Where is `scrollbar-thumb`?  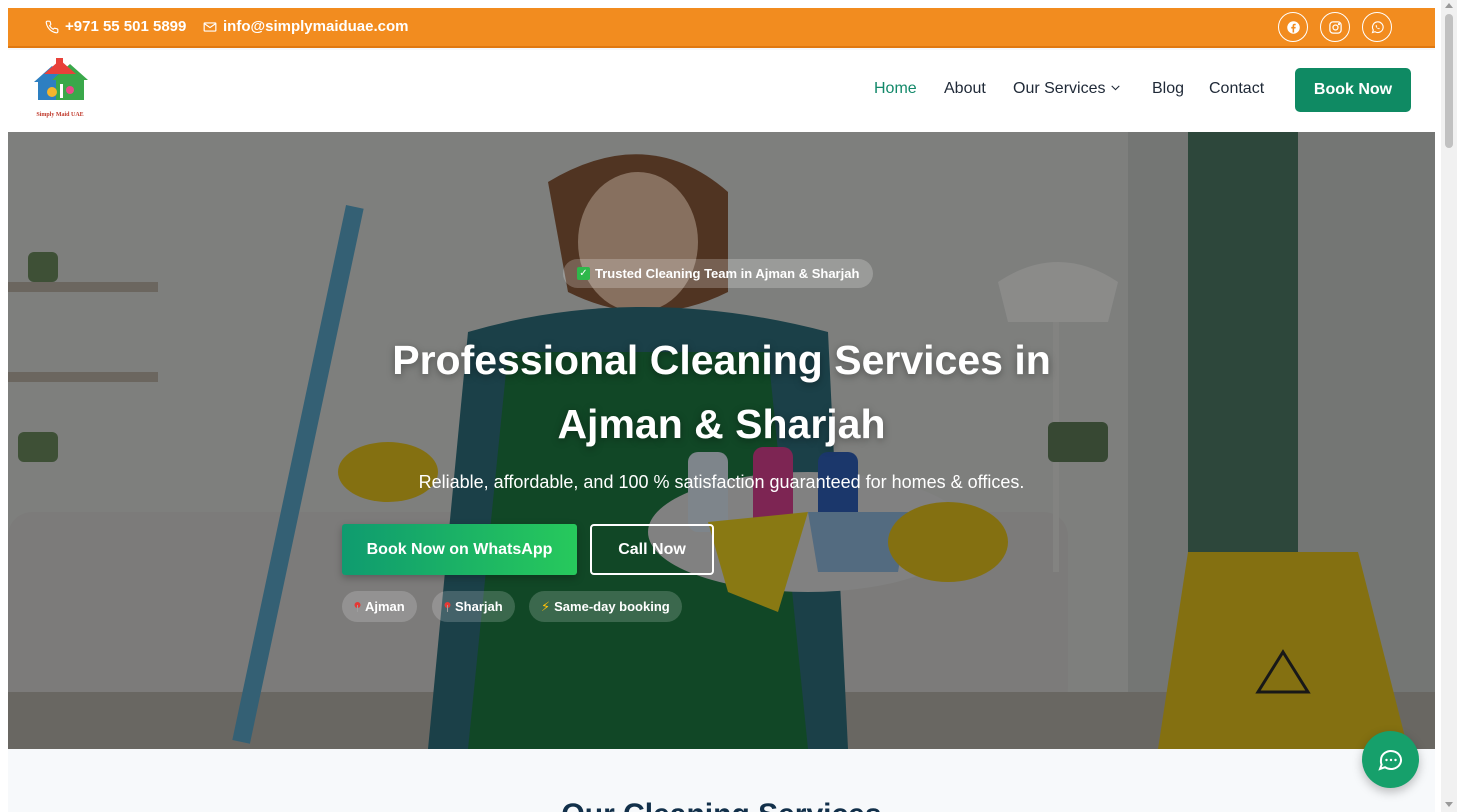 scrollbar-thumb is located at coordinates (1449, 81).